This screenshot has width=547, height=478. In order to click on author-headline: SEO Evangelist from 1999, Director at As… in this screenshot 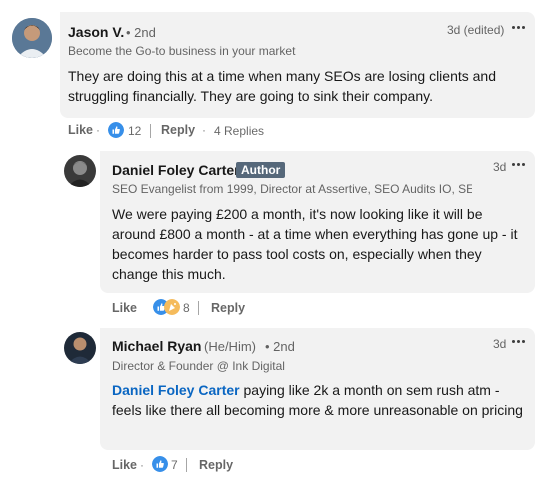, I will do `click(292, 189)`.